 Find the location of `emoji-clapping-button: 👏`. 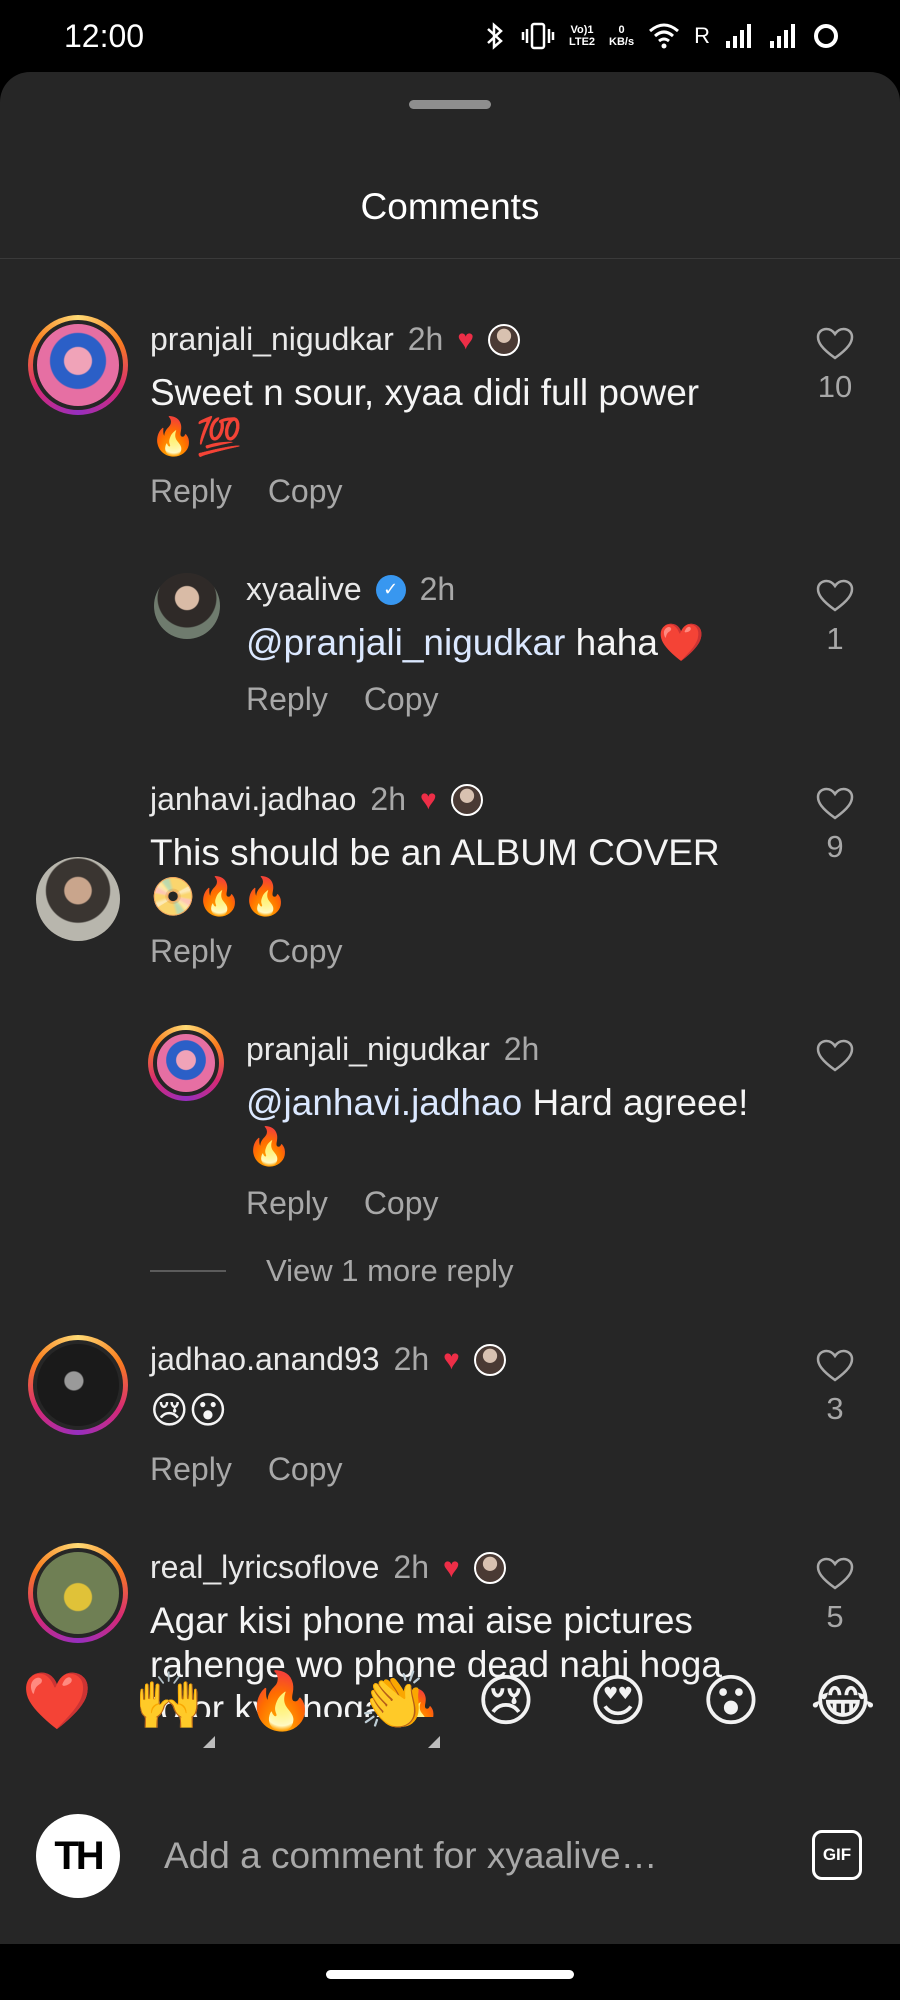

emoji-clapping-button: 👏 is located at coordinates (397, 1705).